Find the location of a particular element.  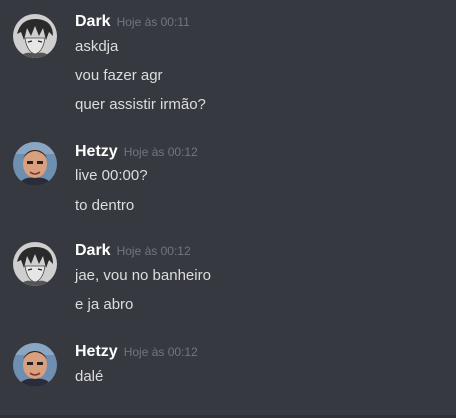

message-text: e ja abro is located at coordinates (104, 304).